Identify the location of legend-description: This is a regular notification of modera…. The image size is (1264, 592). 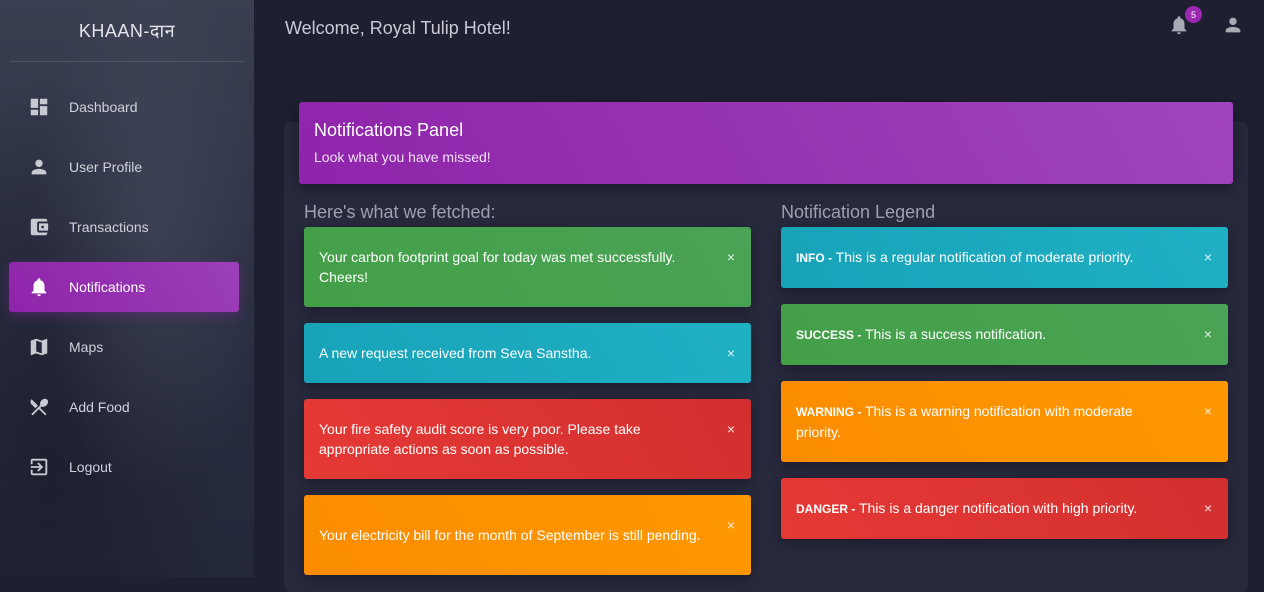
(984, 257).